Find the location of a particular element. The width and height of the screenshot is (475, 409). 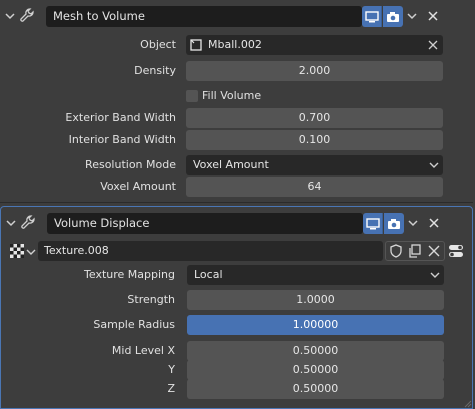

object-value: Mball.002 is located at coordinates (235, 44).